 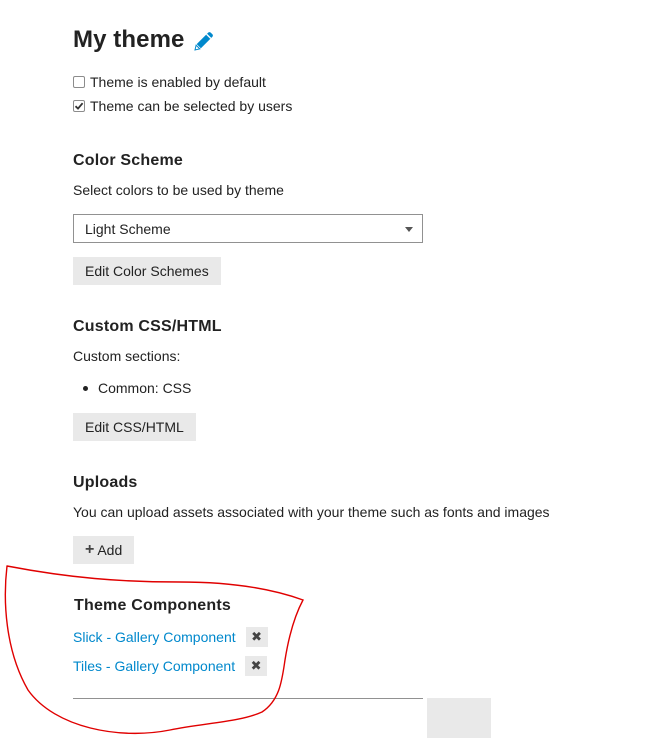 What do you see at coordinates (90, 549) in the screenshot?
I see `plus-icon: +` at bounding box center [90, 549].